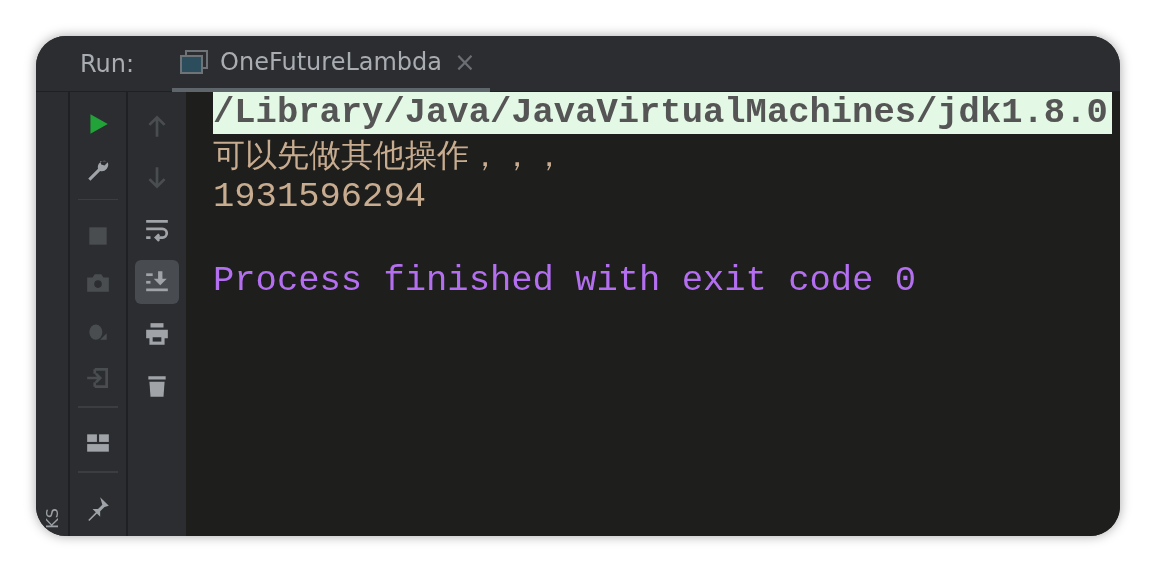  I want to click on scroll-to-end-icon, so click(157, 282).